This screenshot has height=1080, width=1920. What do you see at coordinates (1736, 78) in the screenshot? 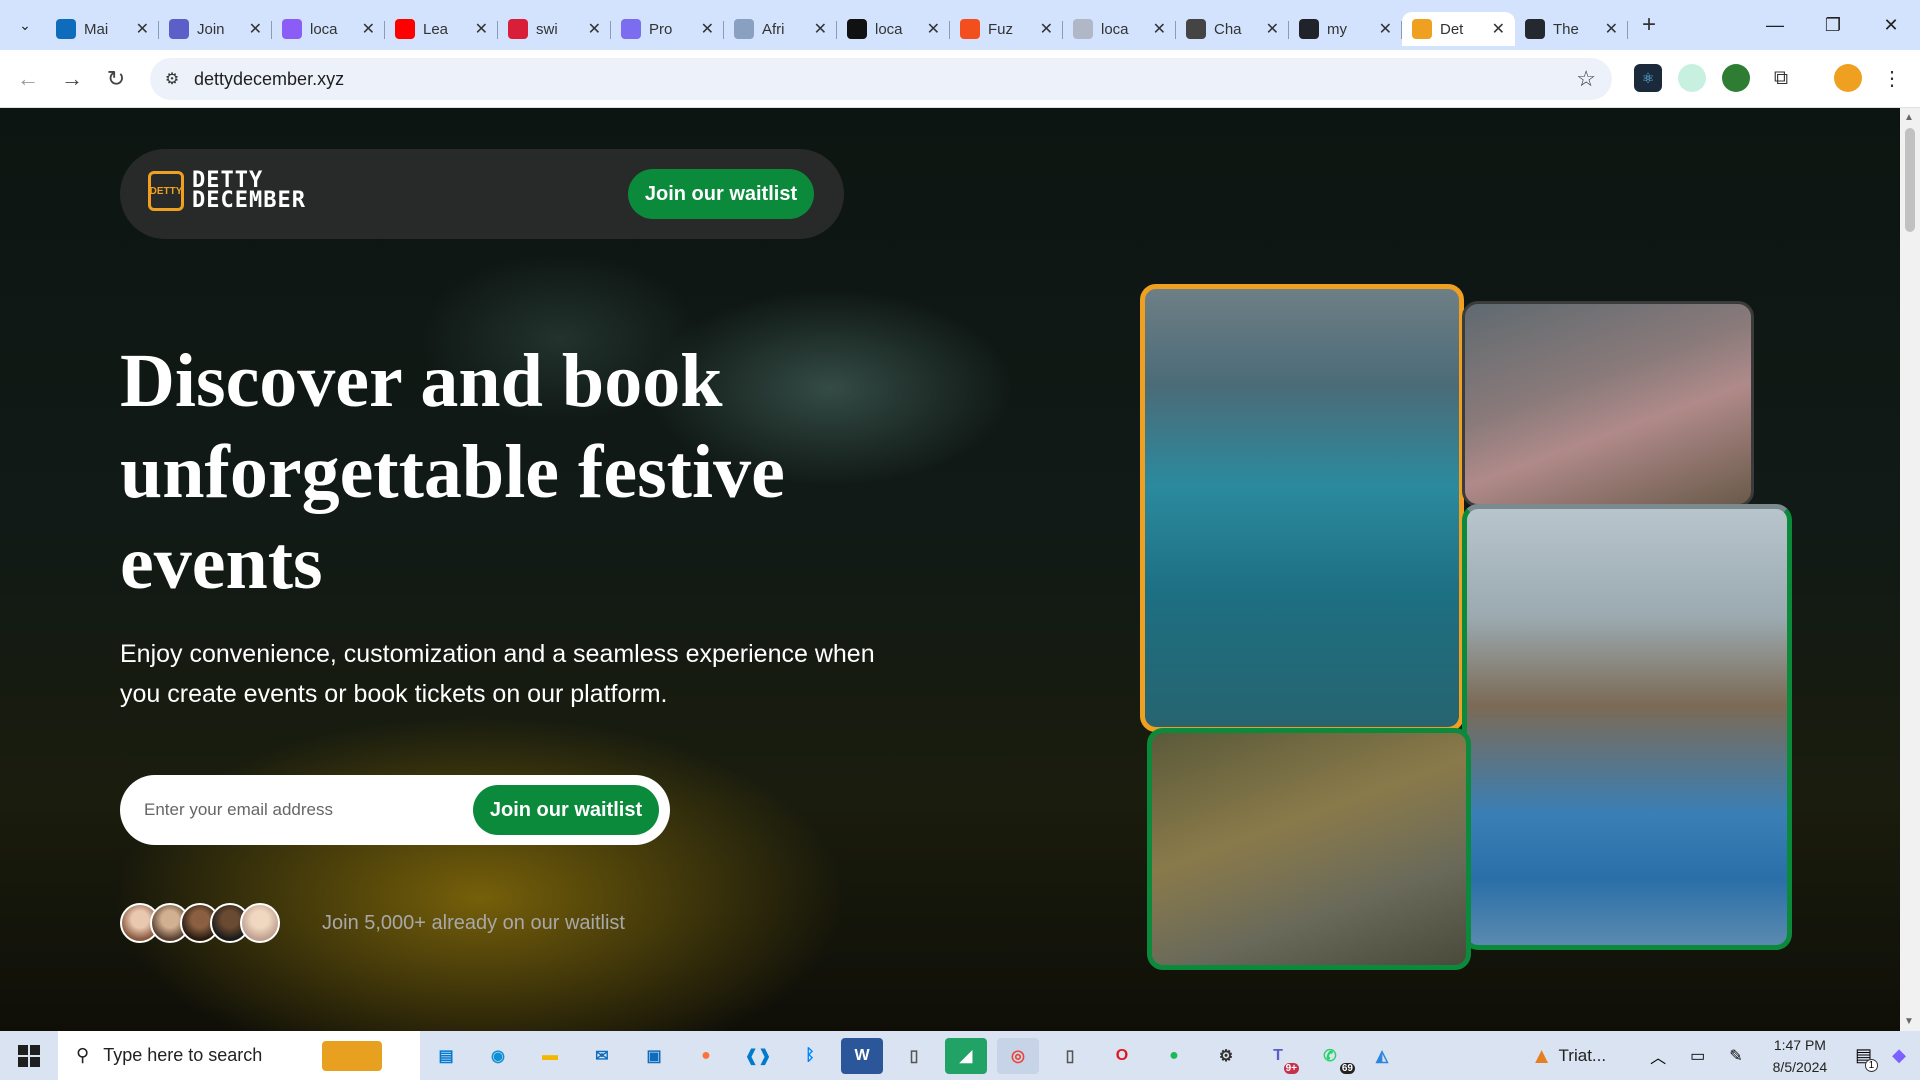
I see `extension-globe-icon` at bounding box center [1736, 78].